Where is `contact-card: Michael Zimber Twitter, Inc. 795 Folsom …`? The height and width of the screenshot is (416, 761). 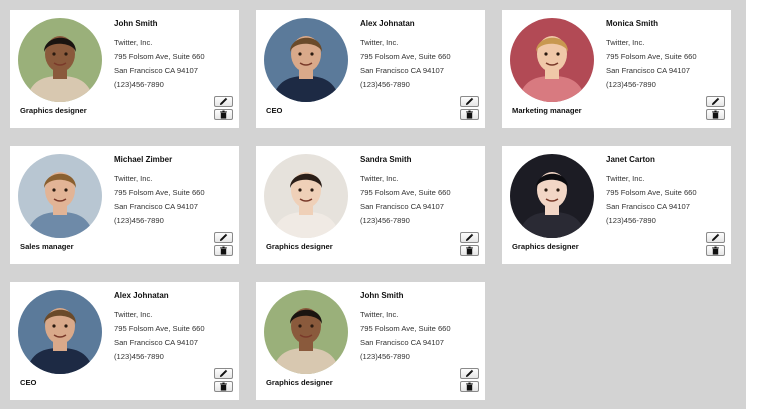 contact-card: Michael Zimber Twitter, Inc. 795 Folsom … is located at coordinates (124, 205).